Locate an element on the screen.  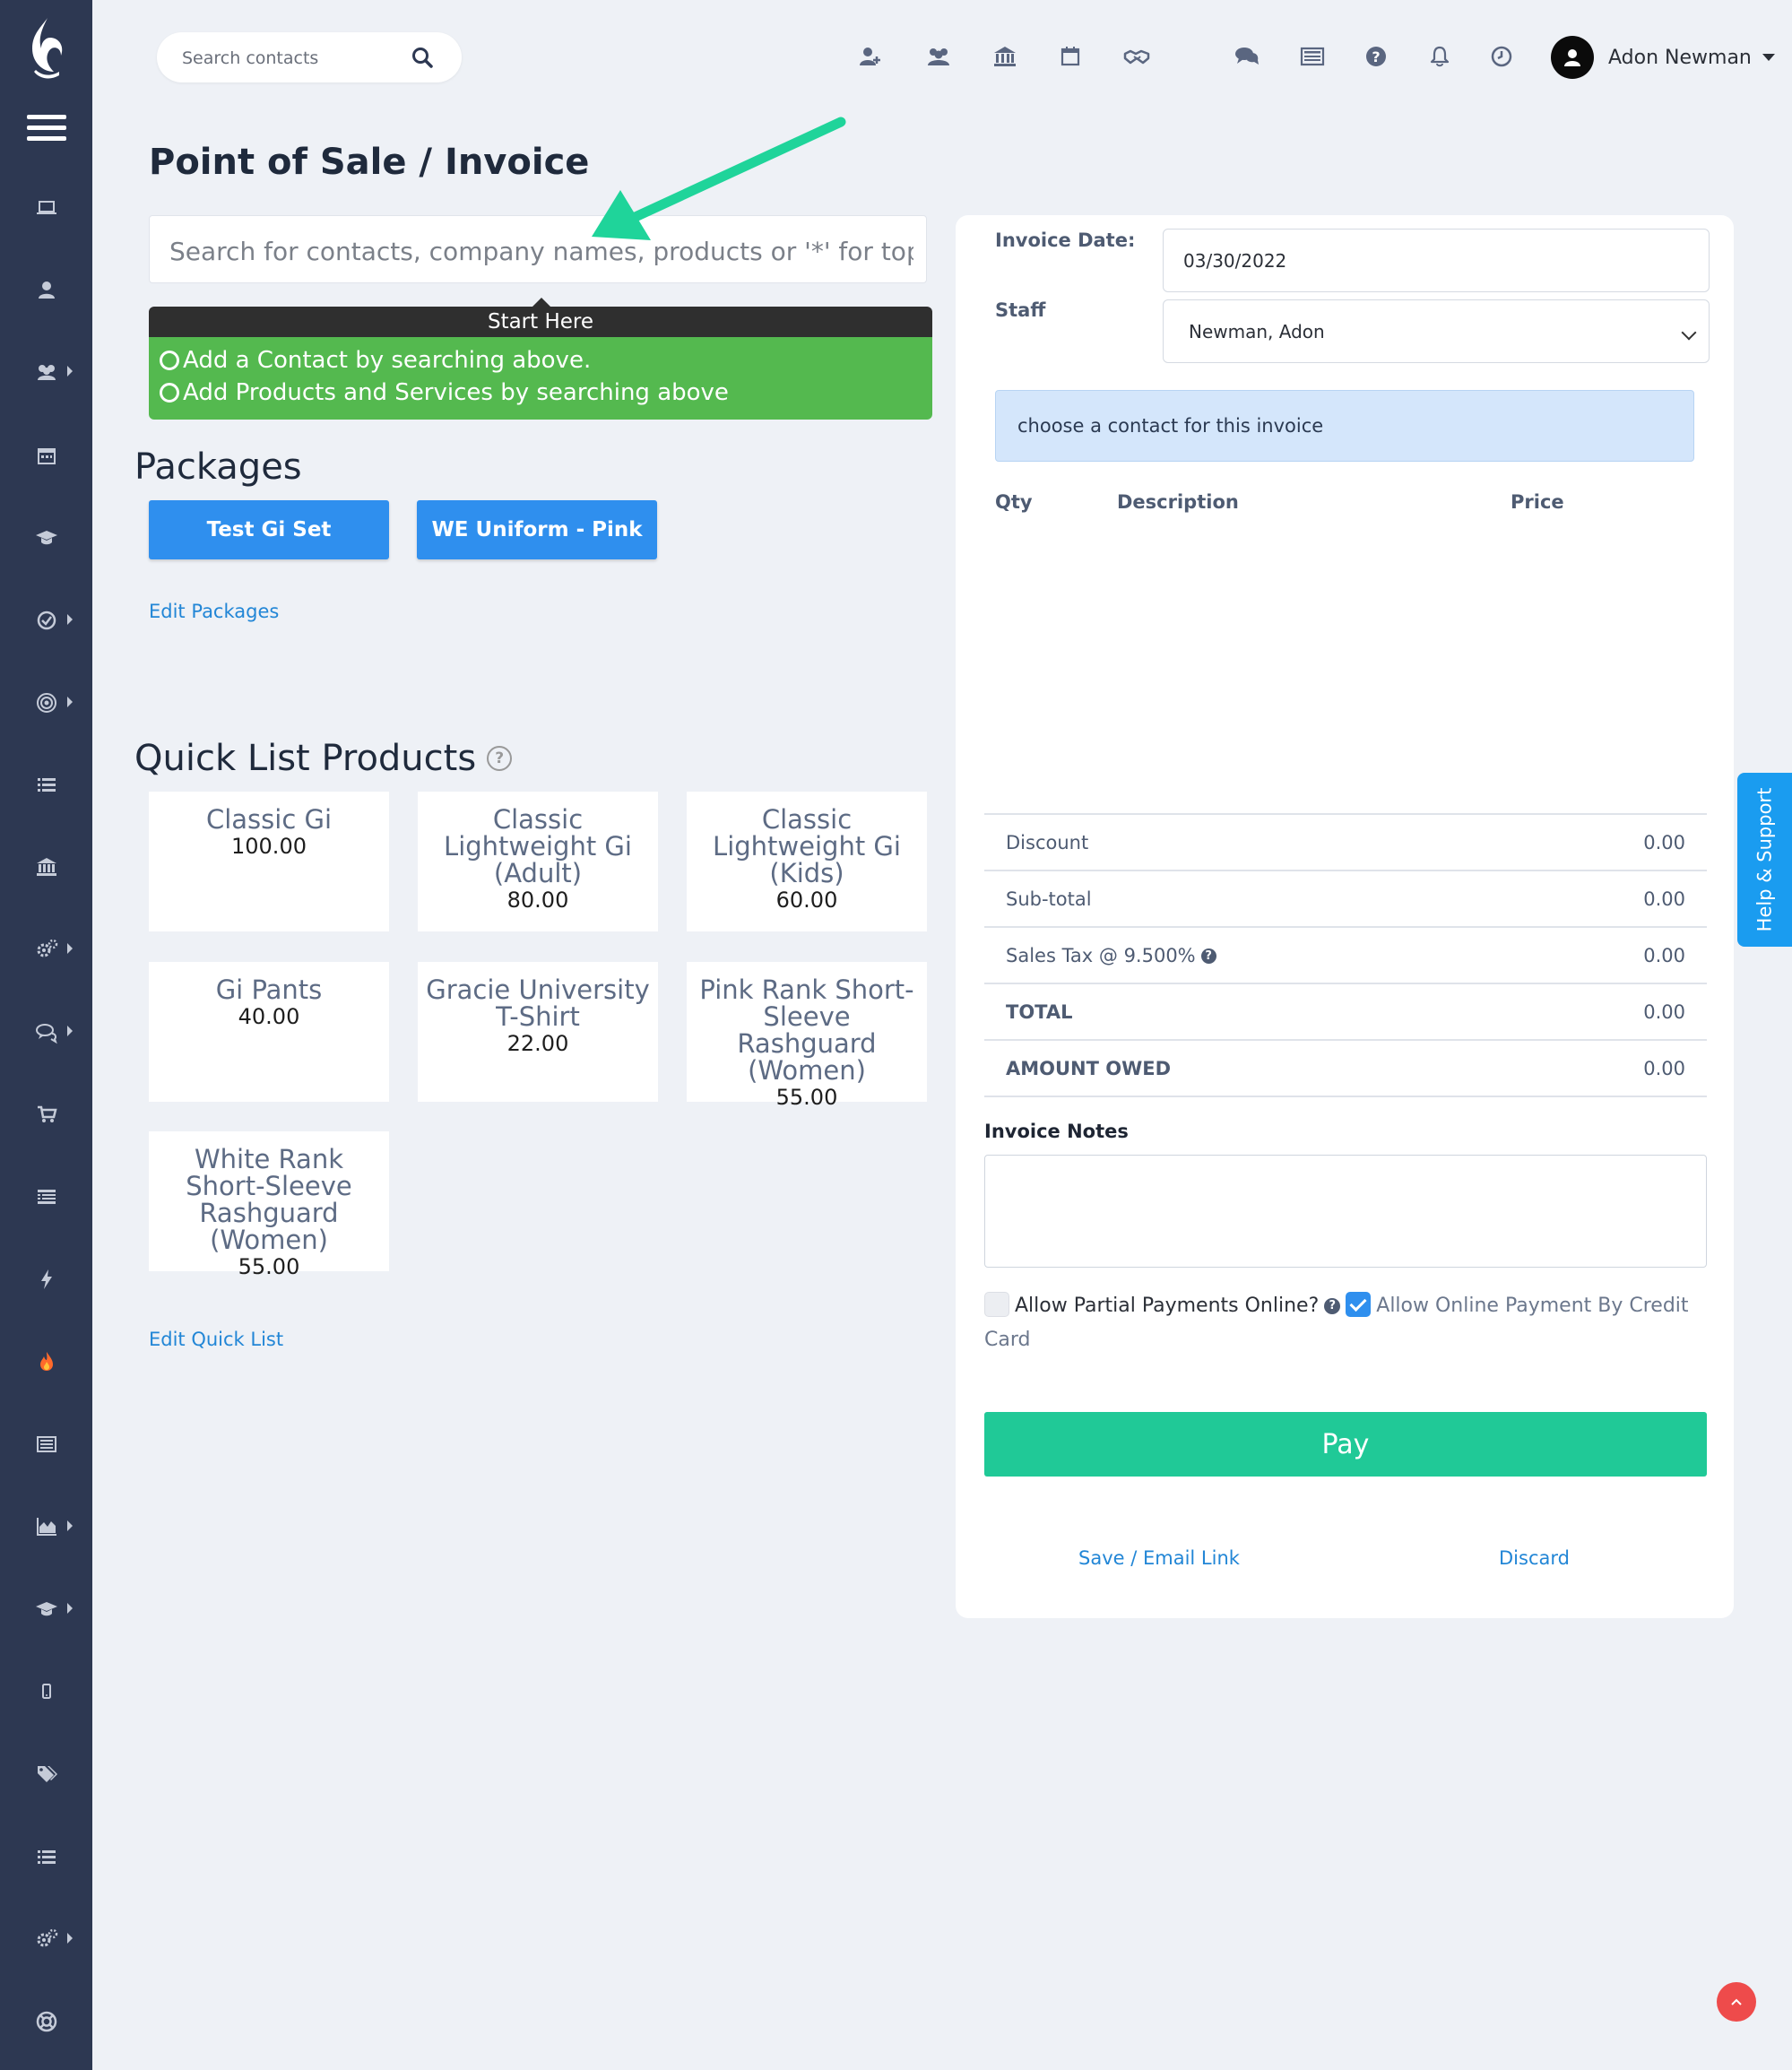
price-column-header: Price is located at coordinates (1537, 502).